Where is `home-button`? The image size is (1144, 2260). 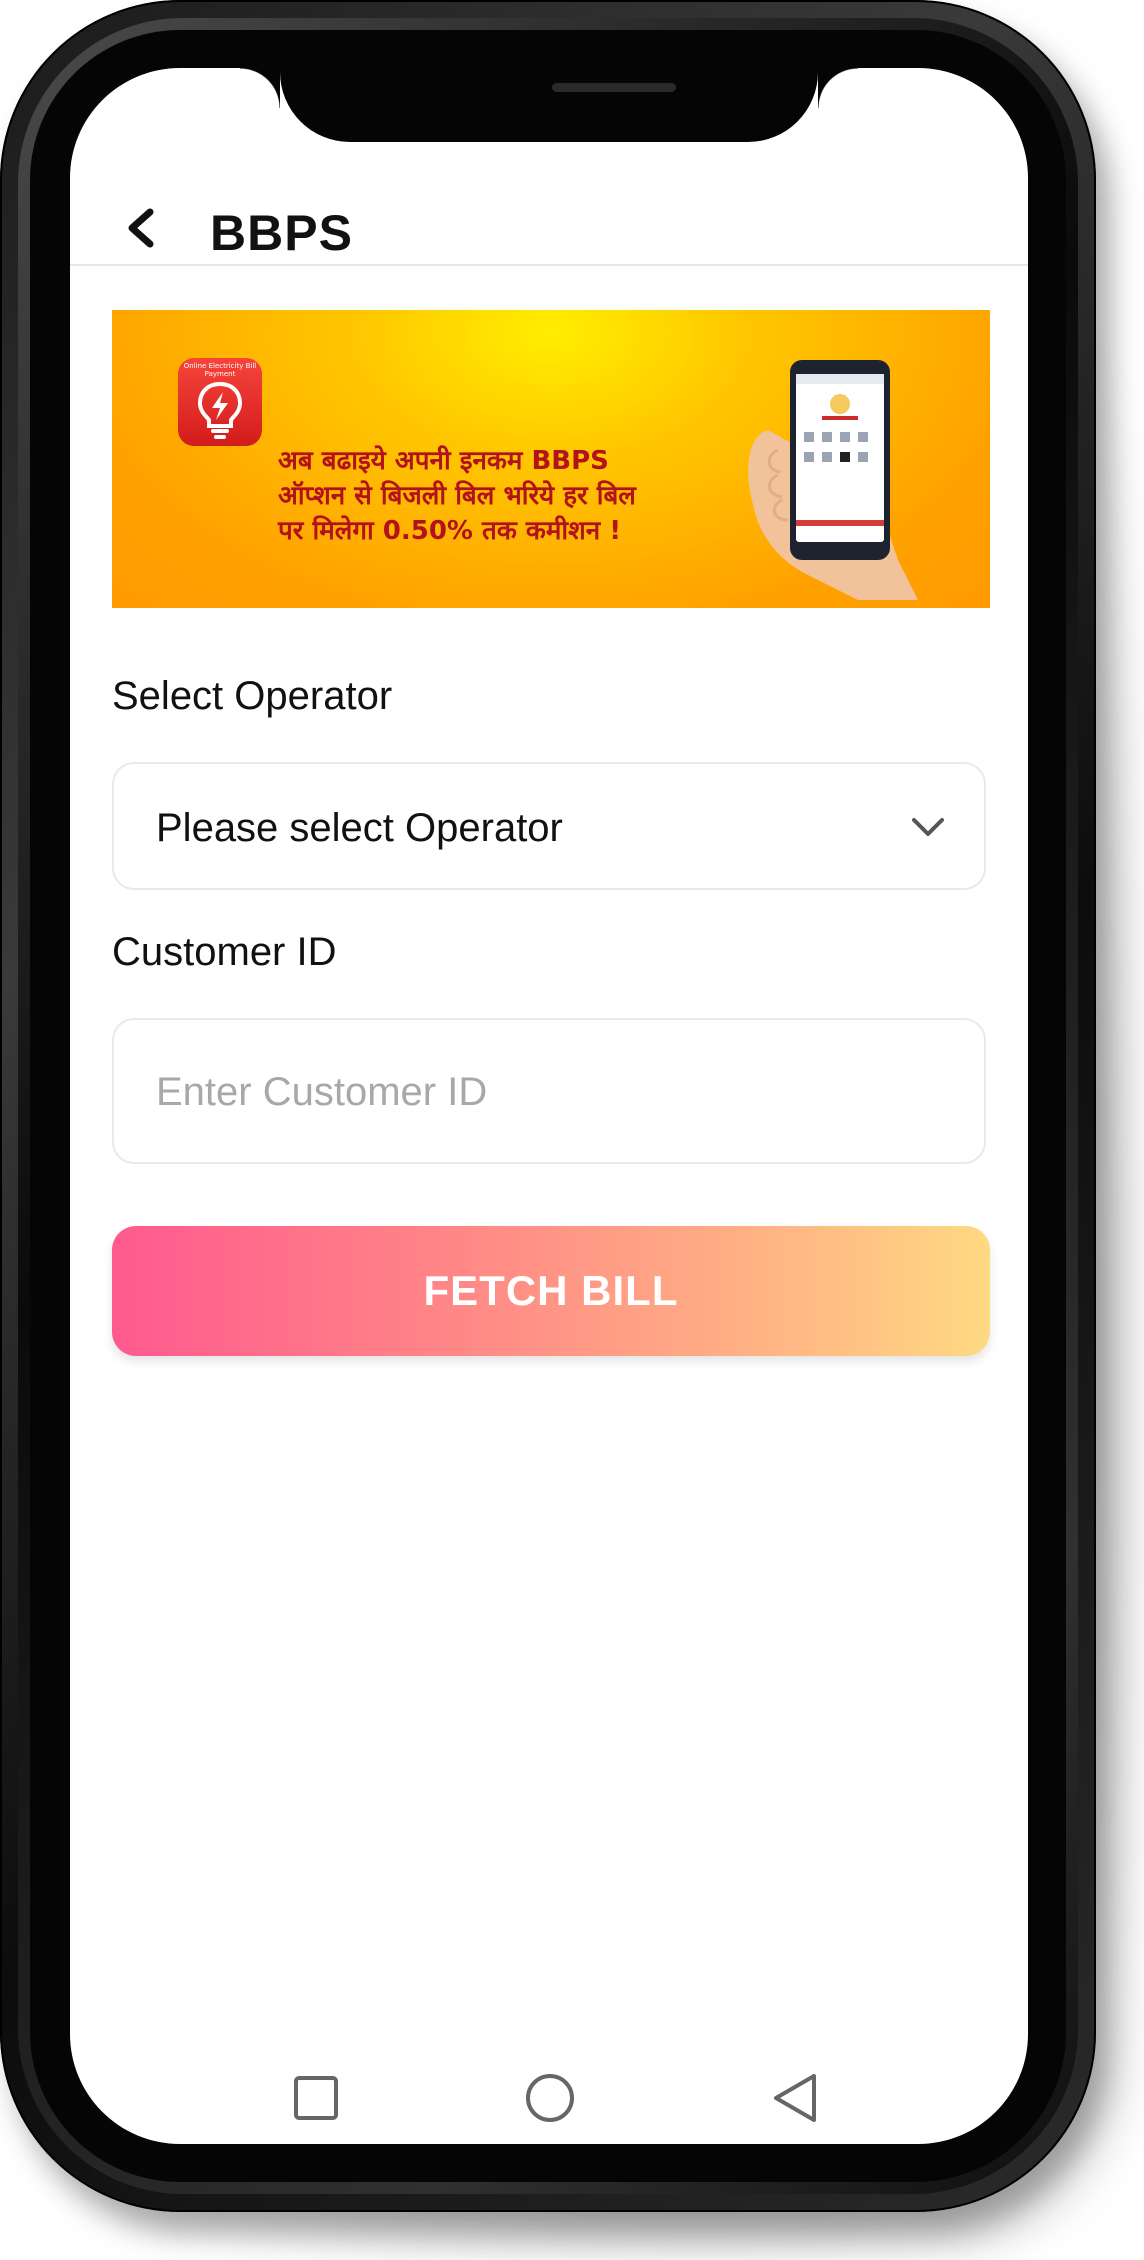 home-button is located at coordinates (550, 2098).